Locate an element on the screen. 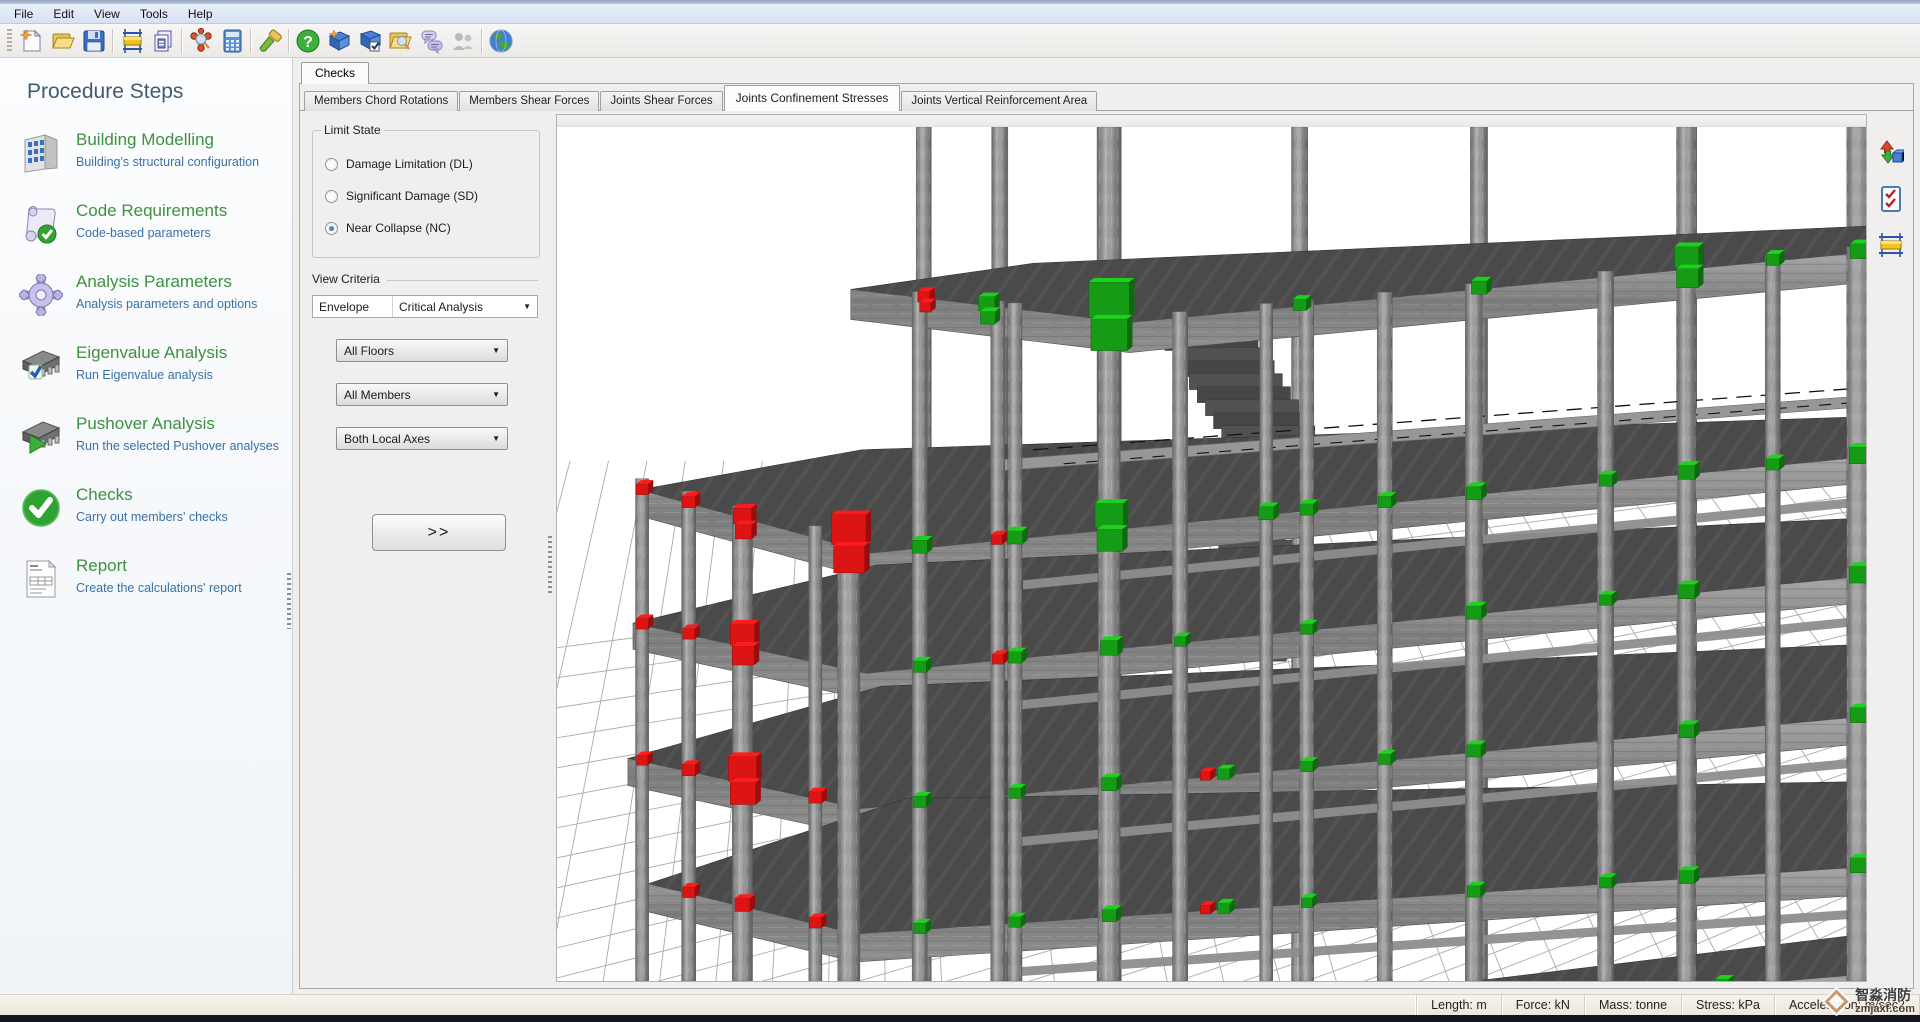  analysis-dropdown: Critical Analysis ▼ is located at coordinates (465, 306).